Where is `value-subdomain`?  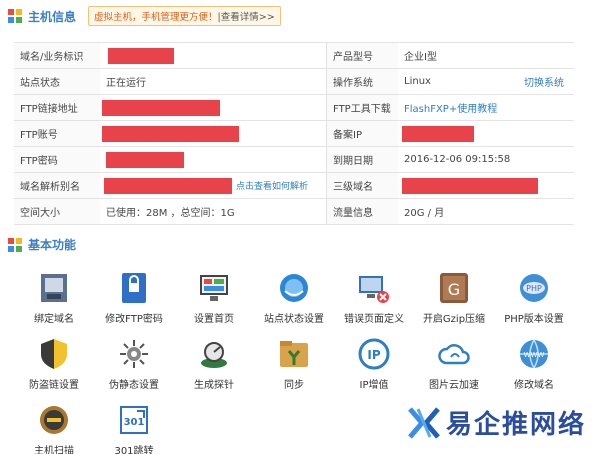
value-subdomain is located at coordinates (486, 185).